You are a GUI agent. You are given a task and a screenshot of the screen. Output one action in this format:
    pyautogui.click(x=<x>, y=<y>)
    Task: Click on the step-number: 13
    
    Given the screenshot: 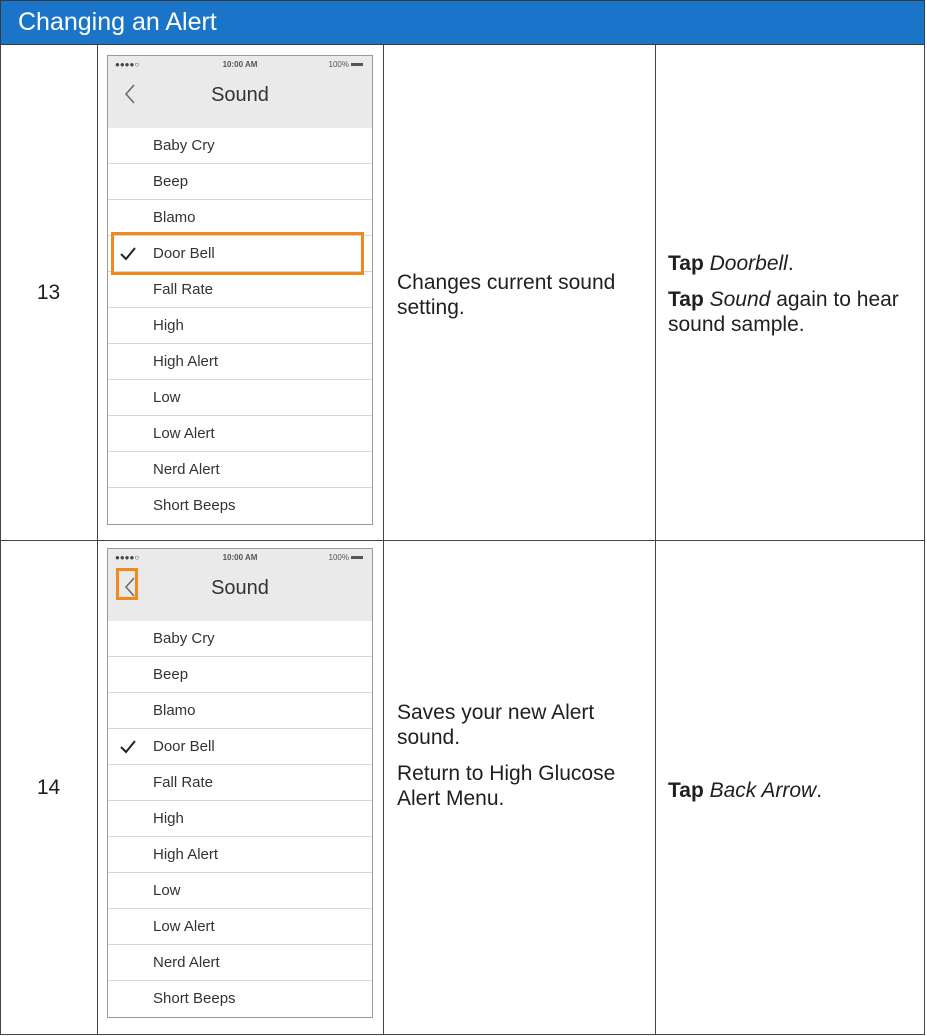 What is the action you would take?
    pyautogui.click(x=48, y=292)
    